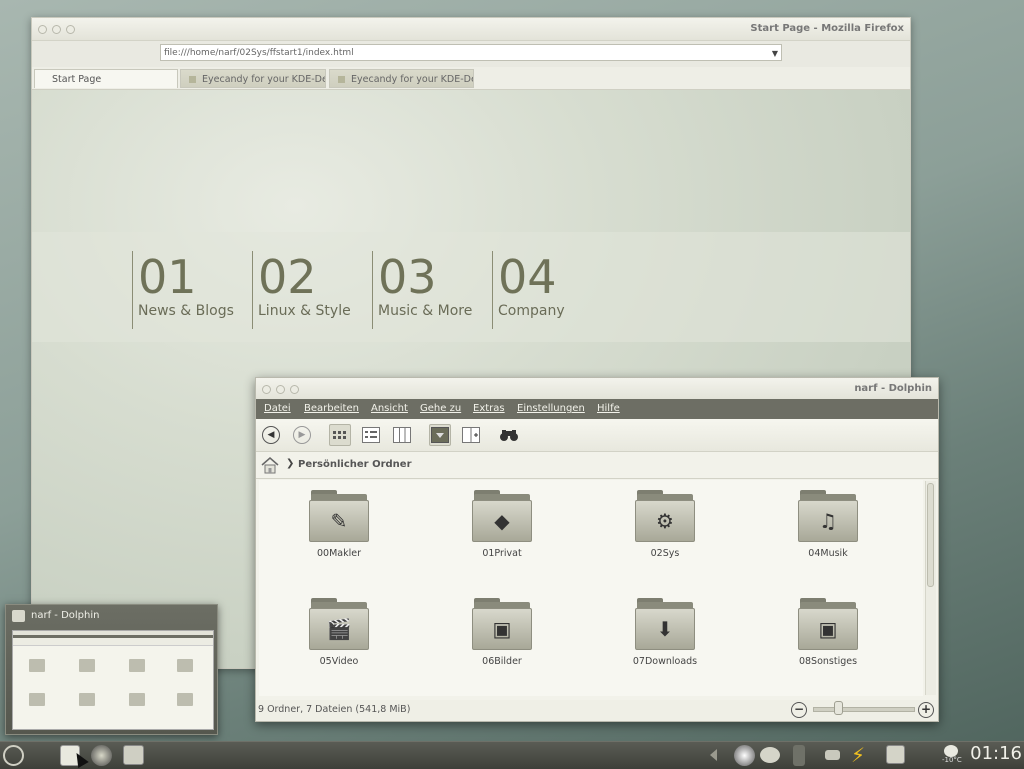 This screenshot has width=1024, height=769. I want to click on dolphin-titlebar: narf - Dolphin, so click(597, 389).